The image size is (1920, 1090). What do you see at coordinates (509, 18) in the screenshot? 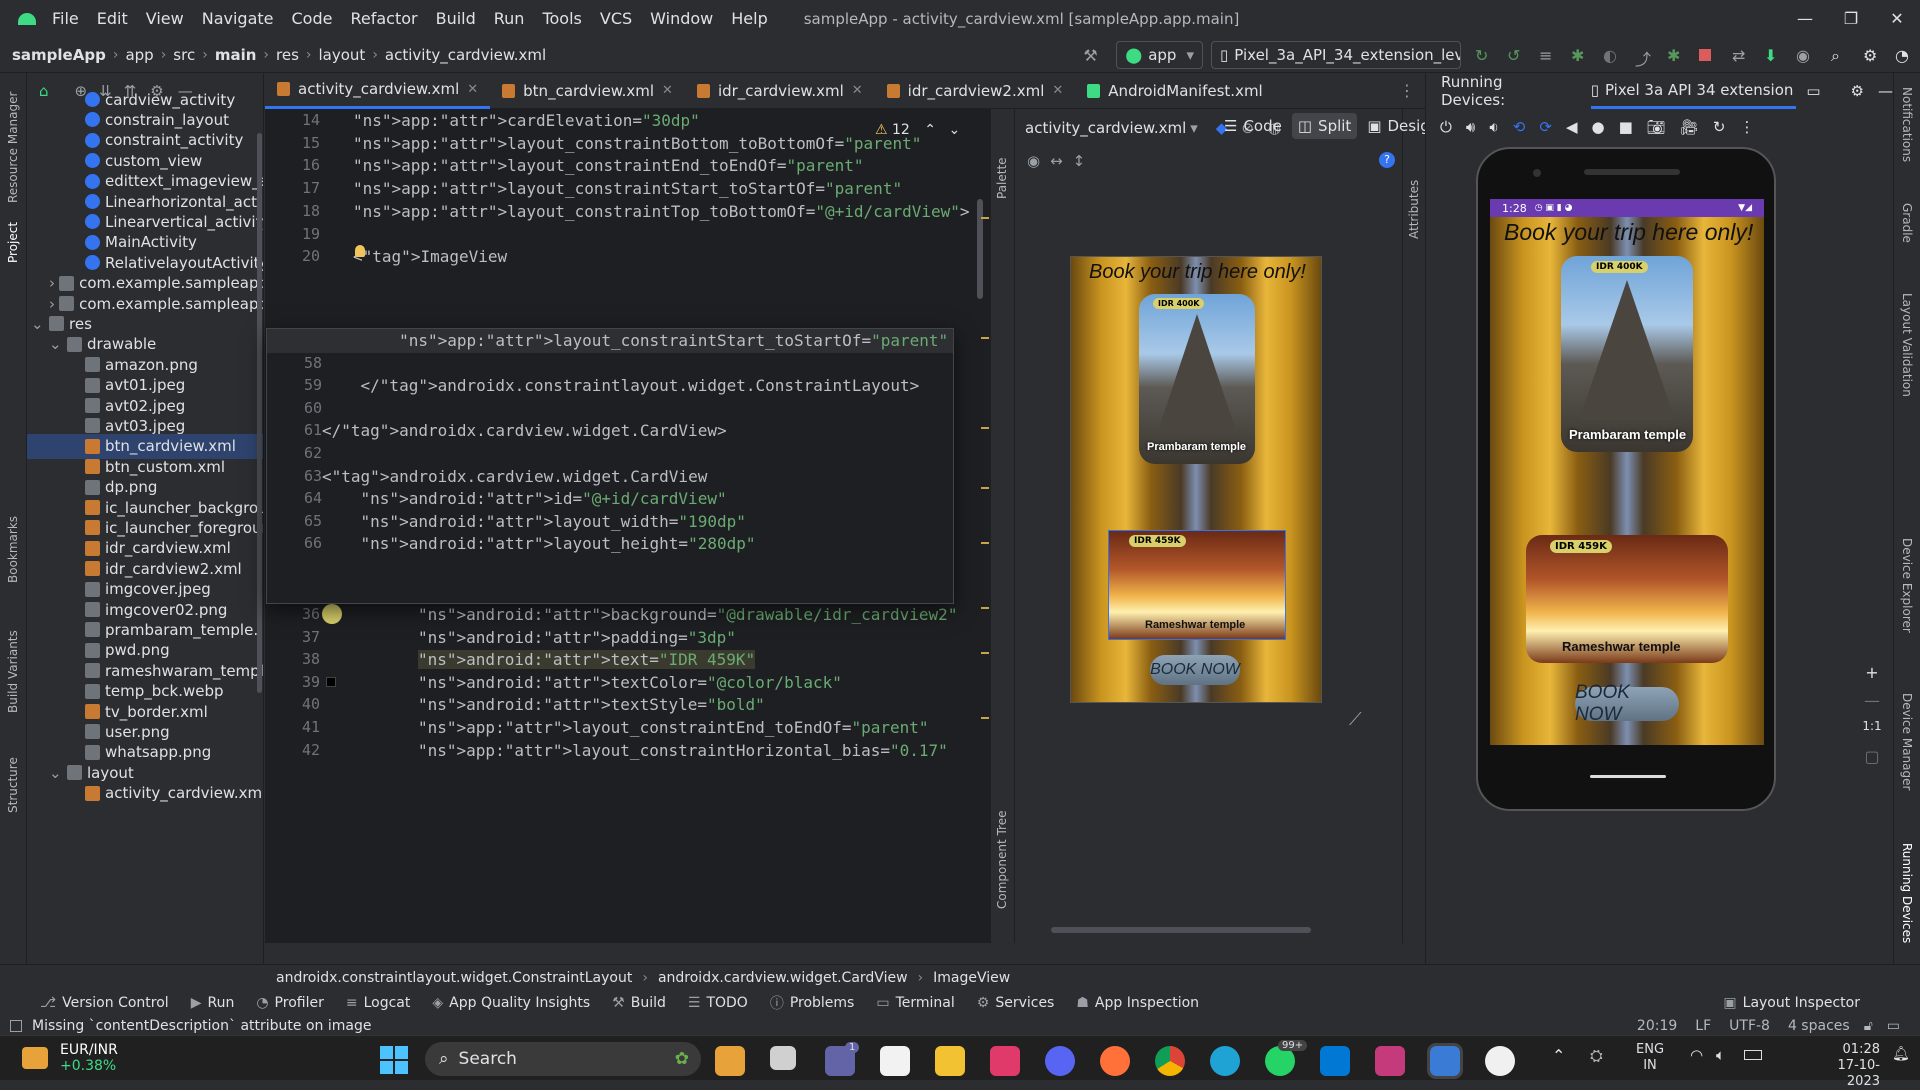
I see `menu-run: Run` at bounding box center [509, 18].